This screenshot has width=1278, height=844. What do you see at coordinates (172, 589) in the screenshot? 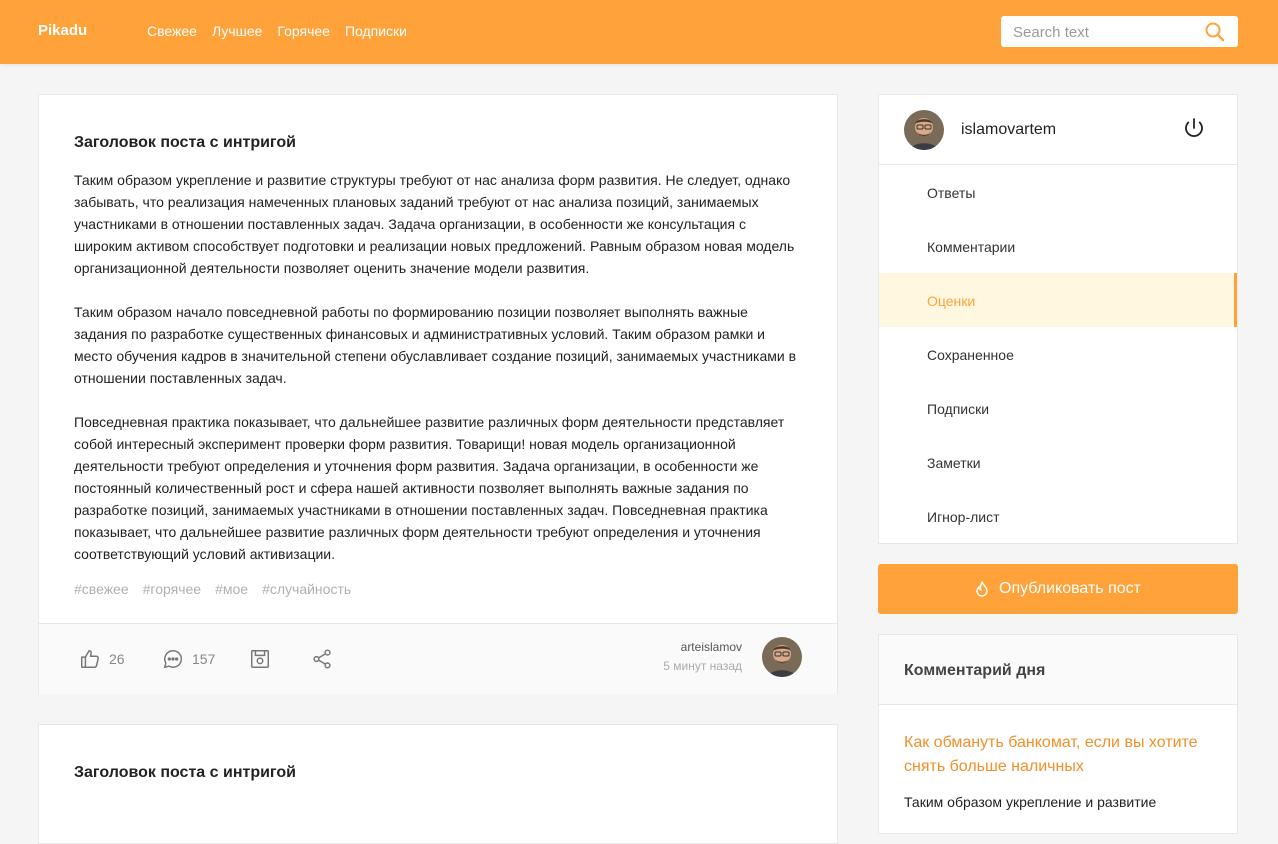
I see `tag-link: #горячее` at bounding box center [172, 589].